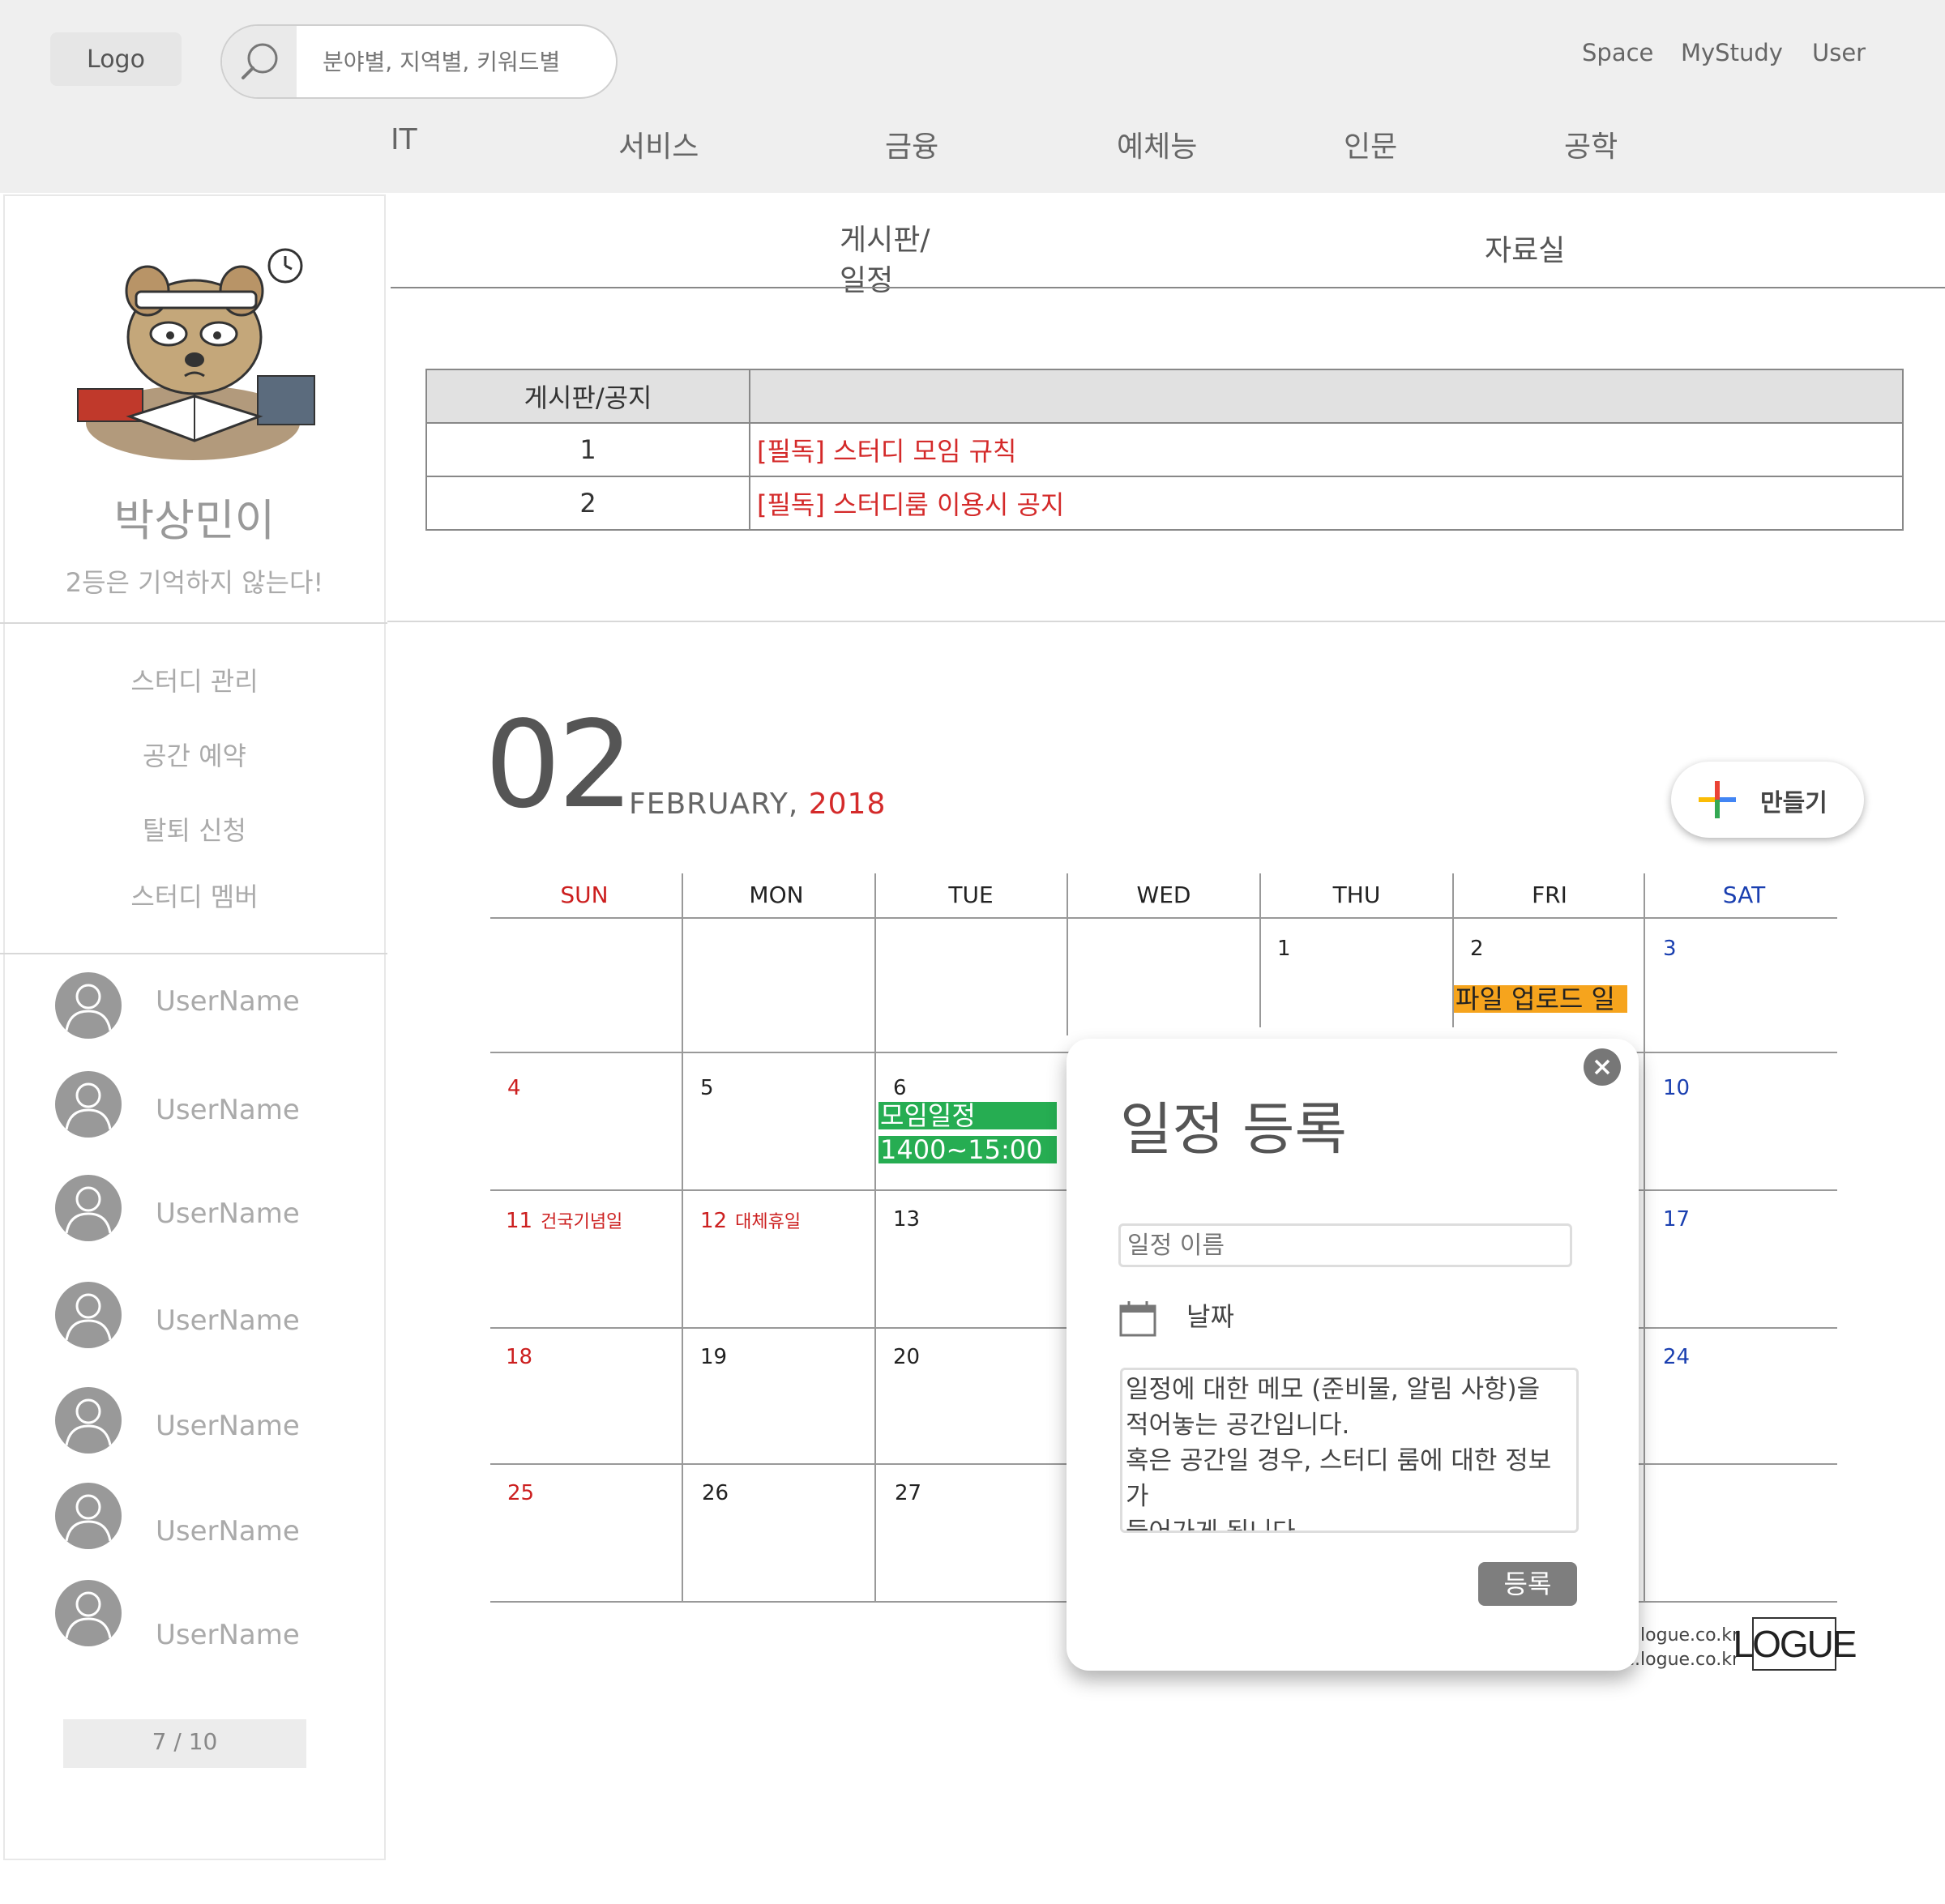 Image resolution: width=1945 pixels, height=1904 pixels. Describe the element at coordinates (587, 449) in the screenshot. I see `notice-number: 1` at that location.